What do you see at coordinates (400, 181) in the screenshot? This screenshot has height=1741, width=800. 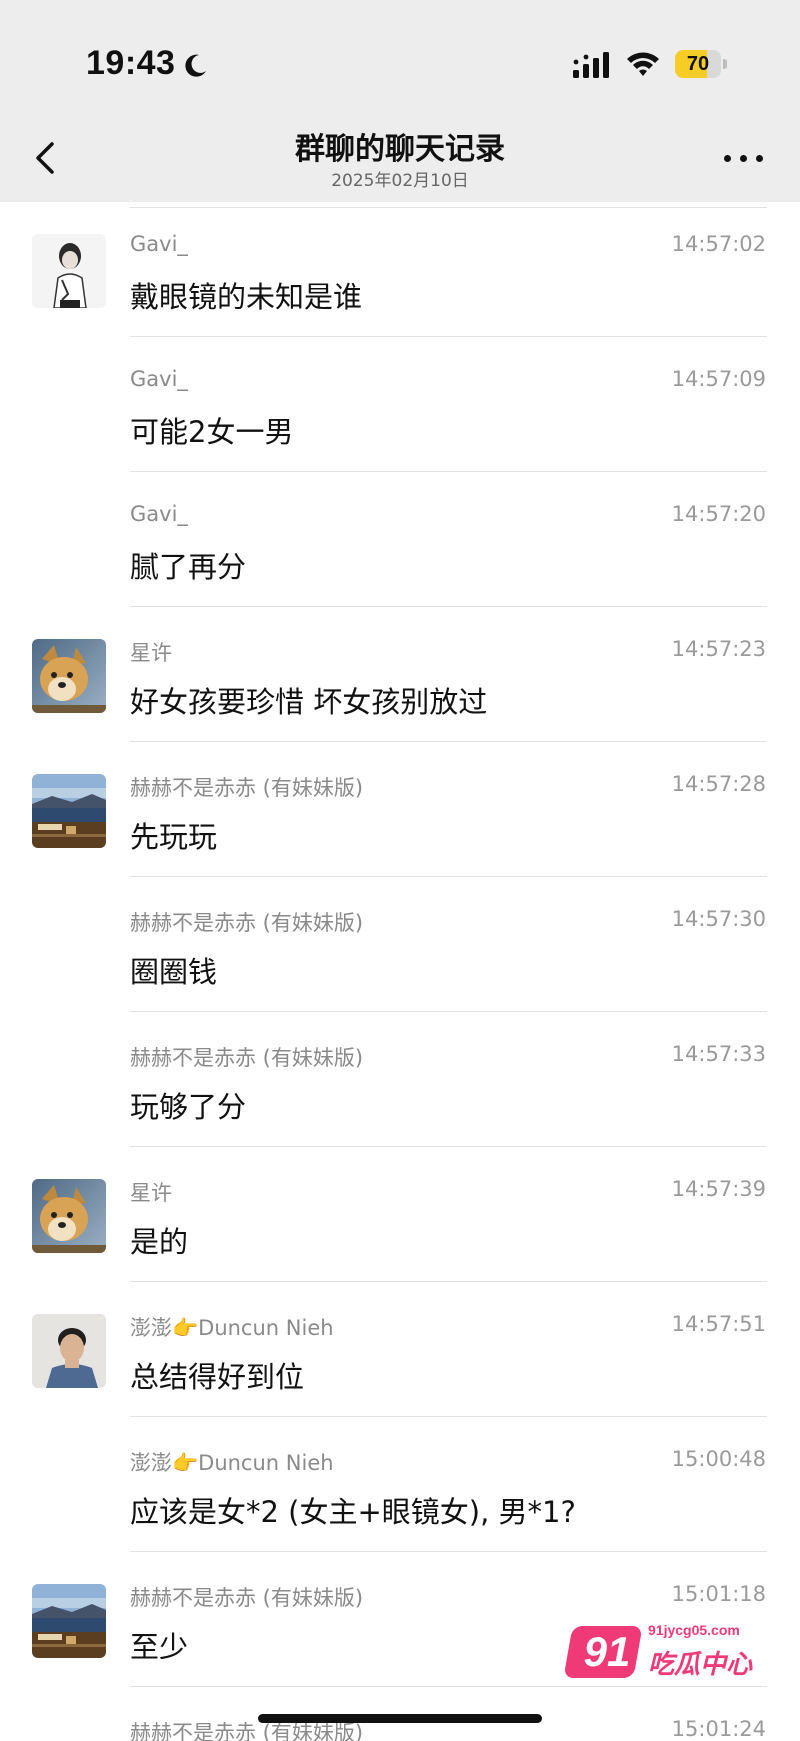 I see `page-subtitle-date: 2025年02月10日` at bounding box center [400, 181].